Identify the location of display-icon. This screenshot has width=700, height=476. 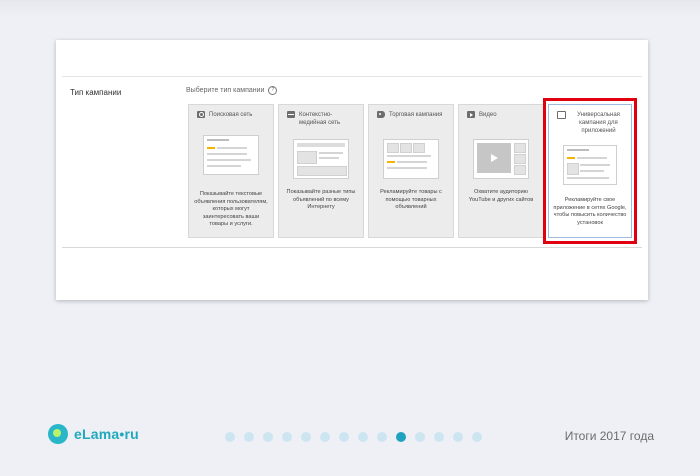
(291, 114).